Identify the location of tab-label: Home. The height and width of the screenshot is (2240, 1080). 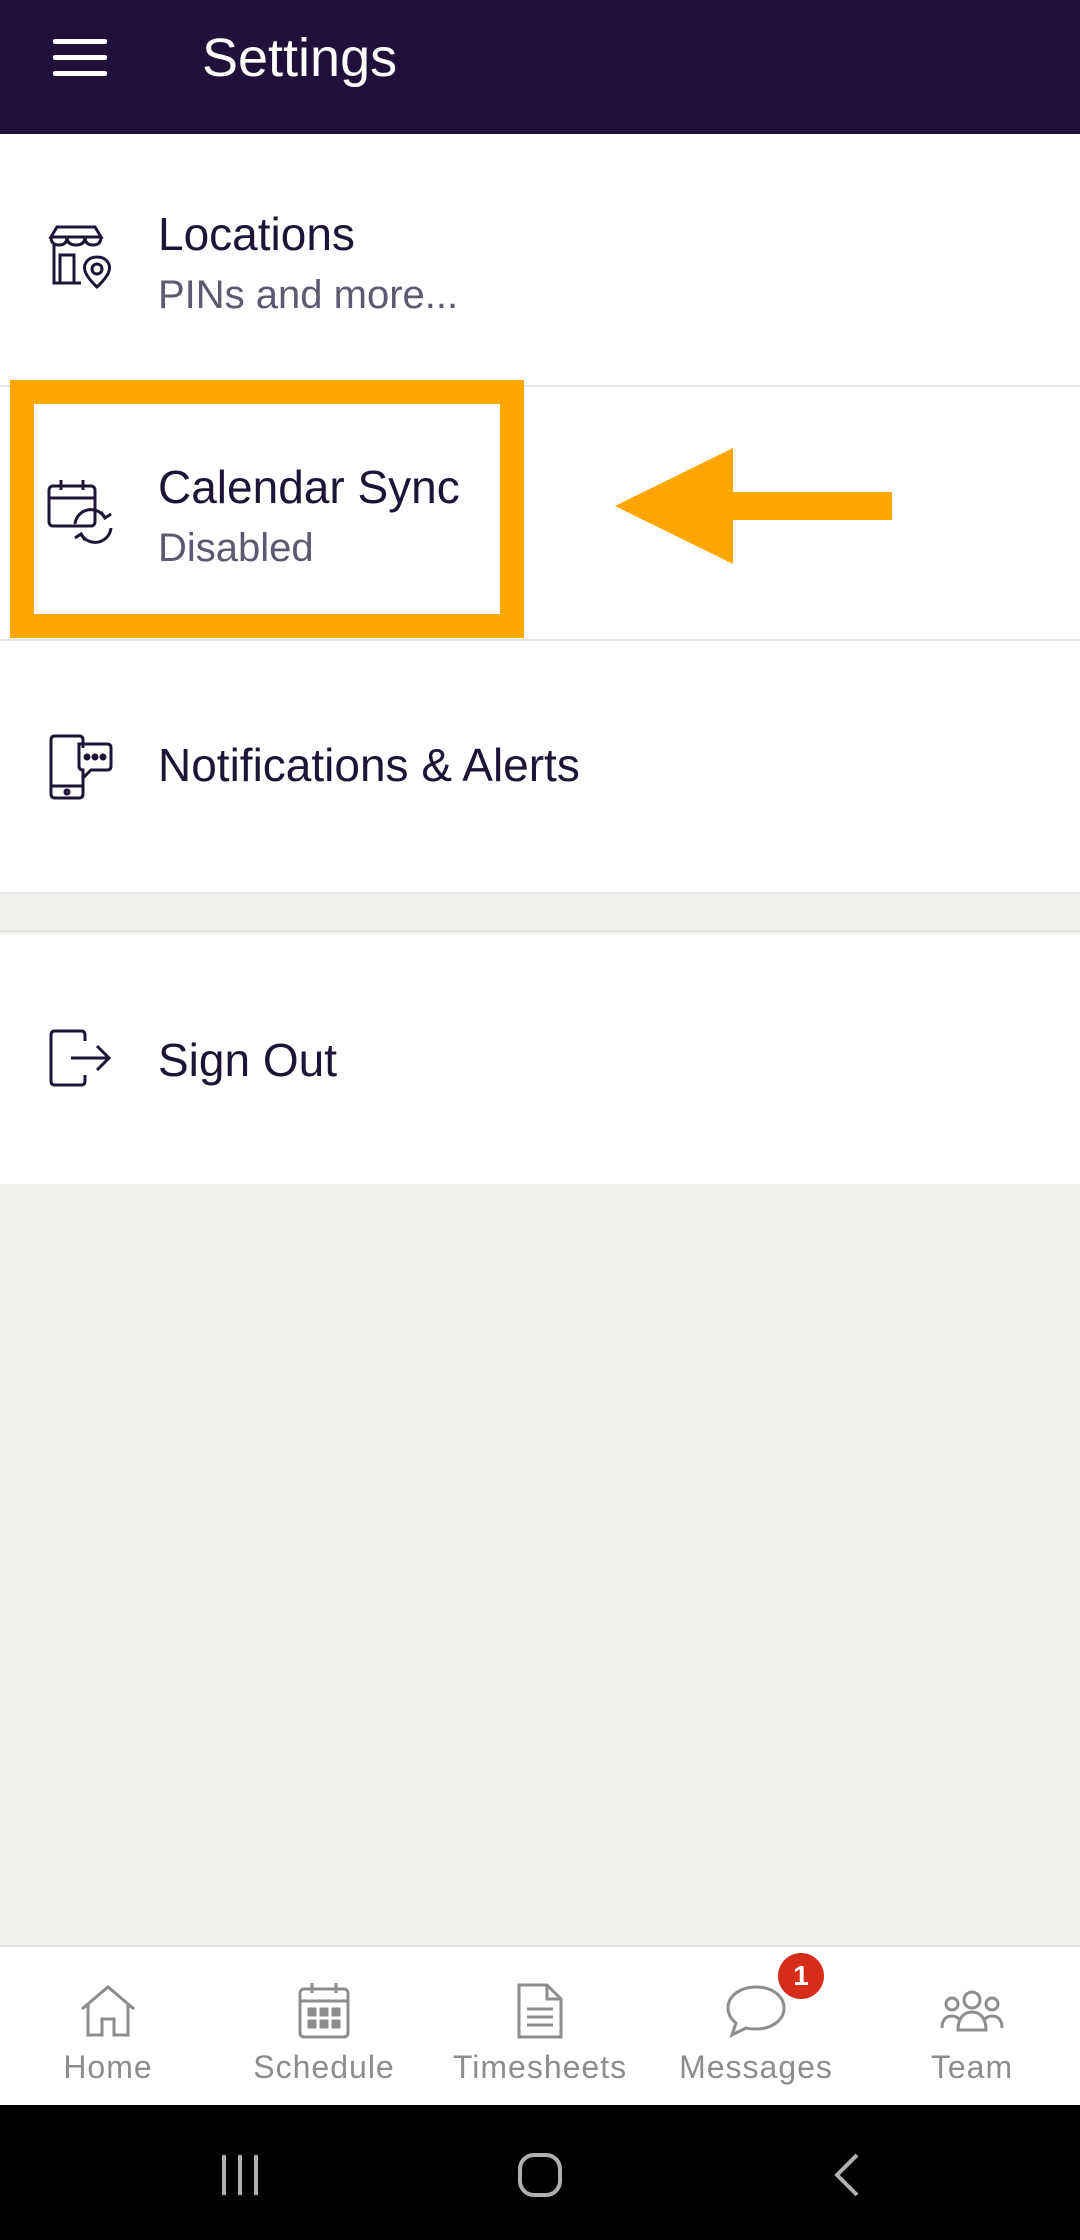
(108, 2067).